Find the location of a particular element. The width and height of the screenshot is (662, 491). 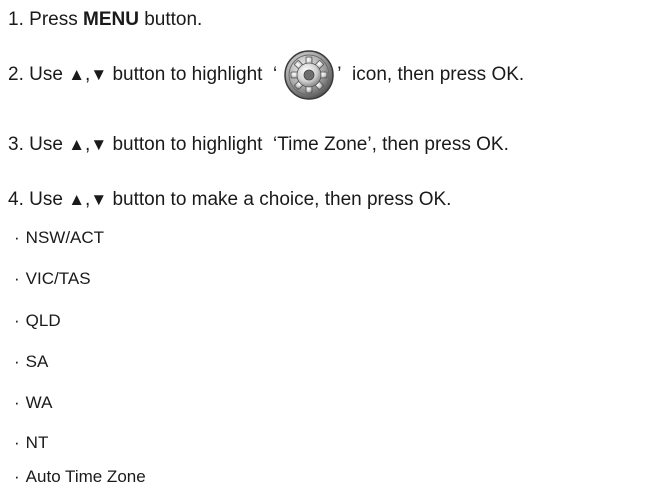

menu-button-label: MENU is located at coordinates (111, 19).